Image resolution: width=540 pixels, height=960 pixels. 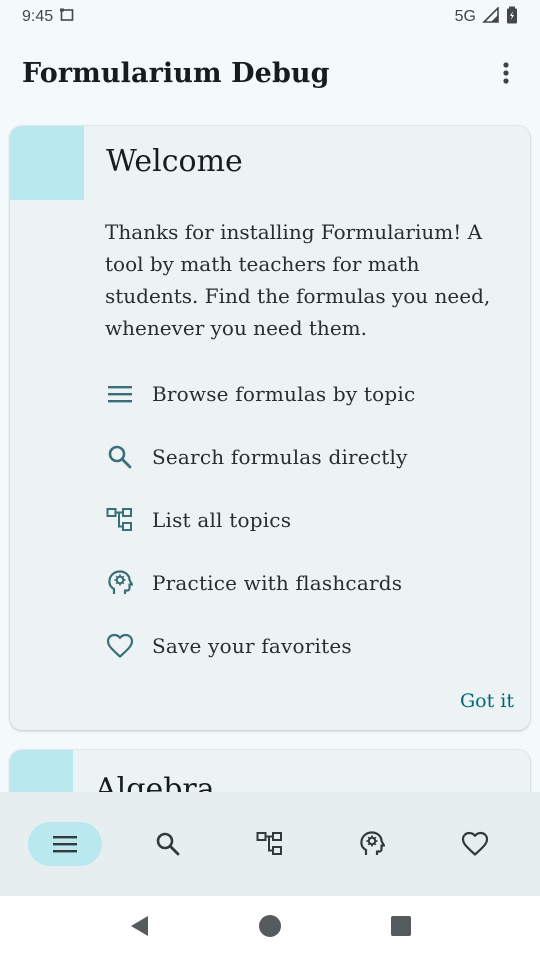 What do you see at coordinates (280, 456) in the screenshot?
I see `feature-label: Search formulas directly` at bounding box center [280, 456].